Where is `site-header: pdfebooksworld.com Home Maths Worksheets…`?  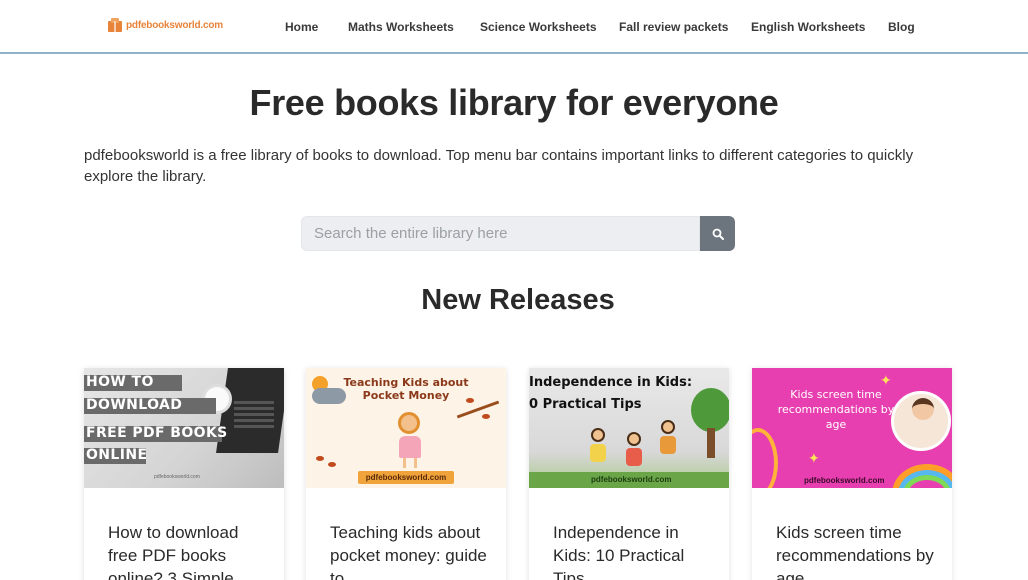 site-header: pdfebooksworld.com Home Maths Worksheets… is located at coordinates (514, 27).